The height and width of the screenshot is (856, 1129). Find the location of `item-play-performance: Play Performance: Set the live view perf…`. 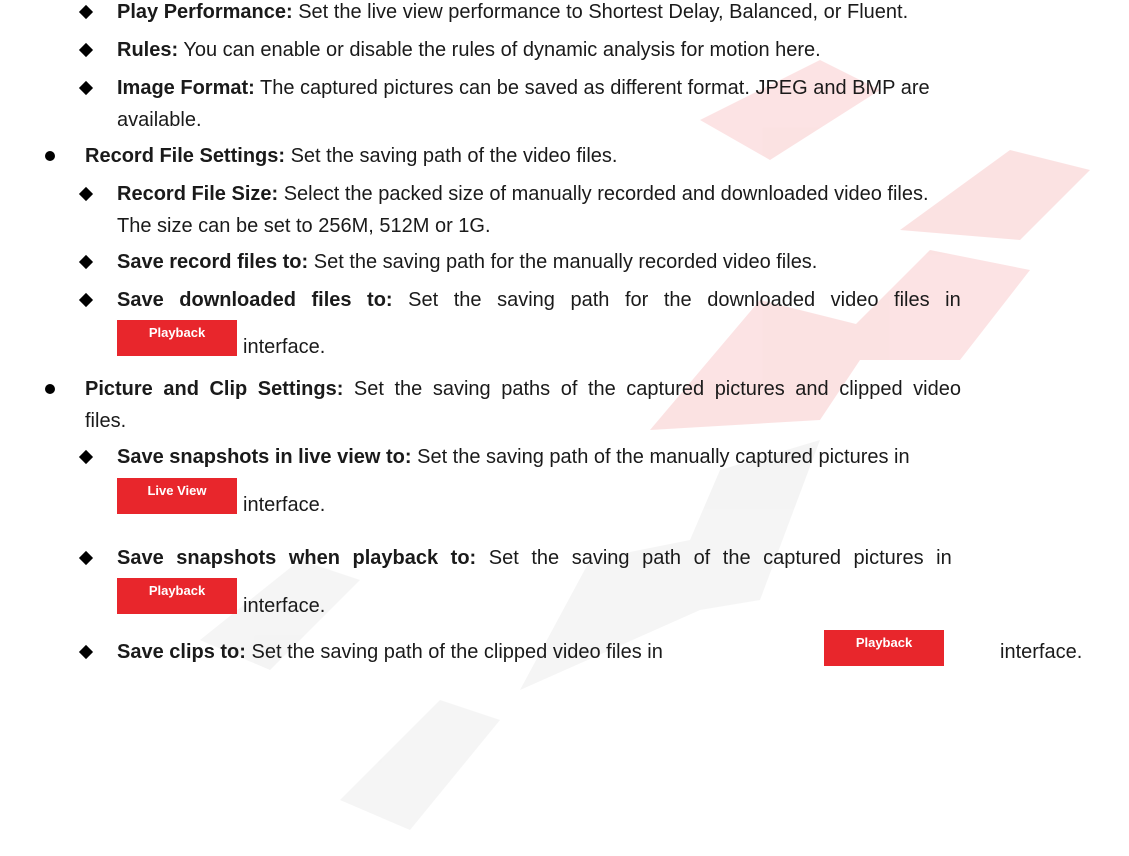

item-play-performance: Play Performance: Set the live view perf… is located at coordinates (513, 12).